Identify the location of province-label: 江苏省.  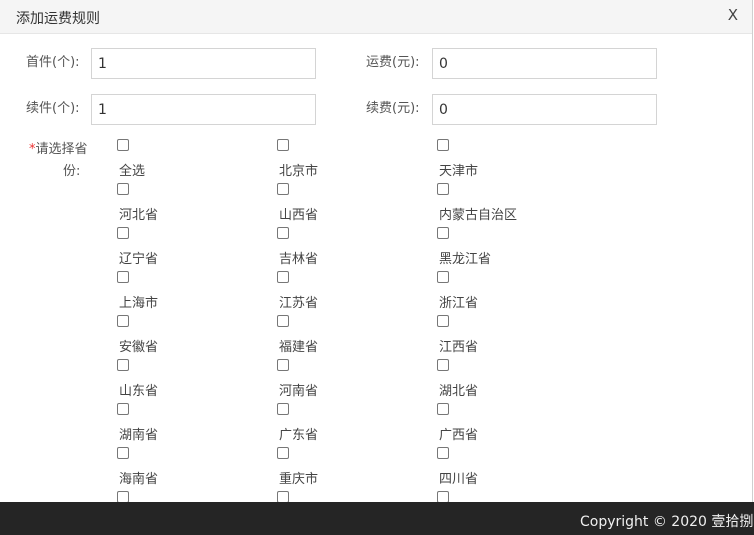
(299, 303).